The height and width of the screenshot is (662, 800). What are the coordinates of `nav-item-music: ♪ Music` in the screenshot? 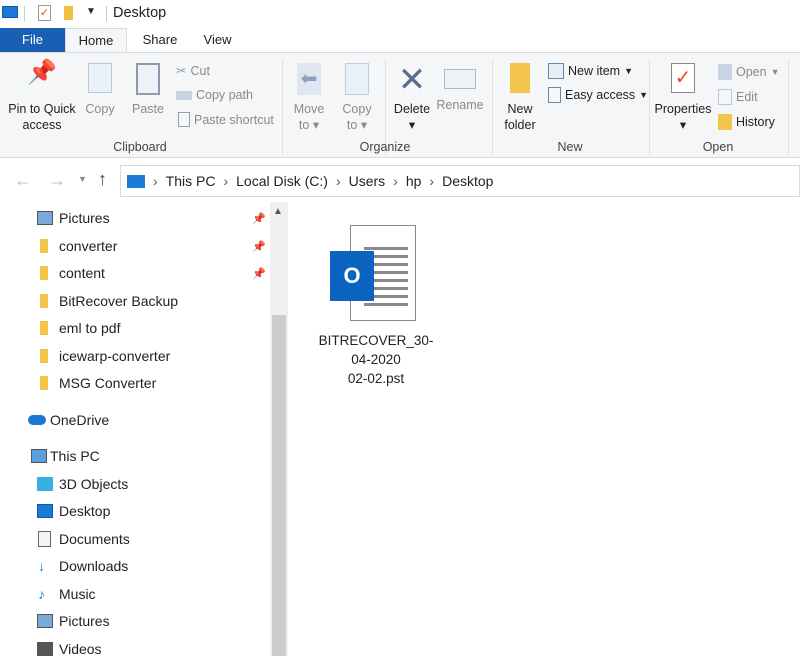 It's located at (135, 594).